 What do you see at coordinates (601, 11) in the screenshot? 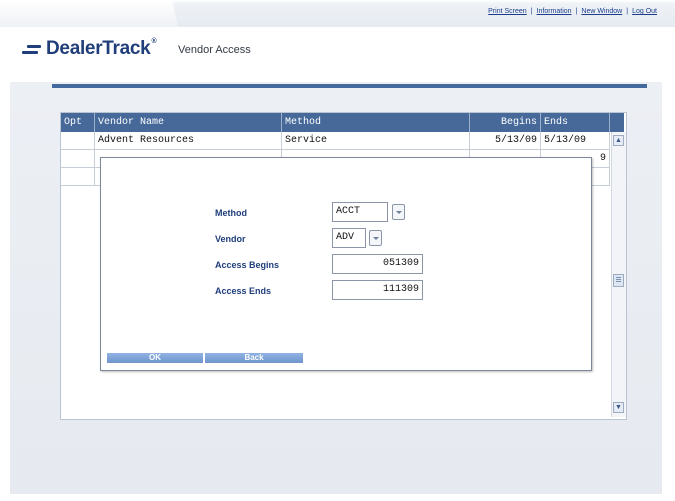
I see `new-window-link: New Window` at bounding box center [601, 11].